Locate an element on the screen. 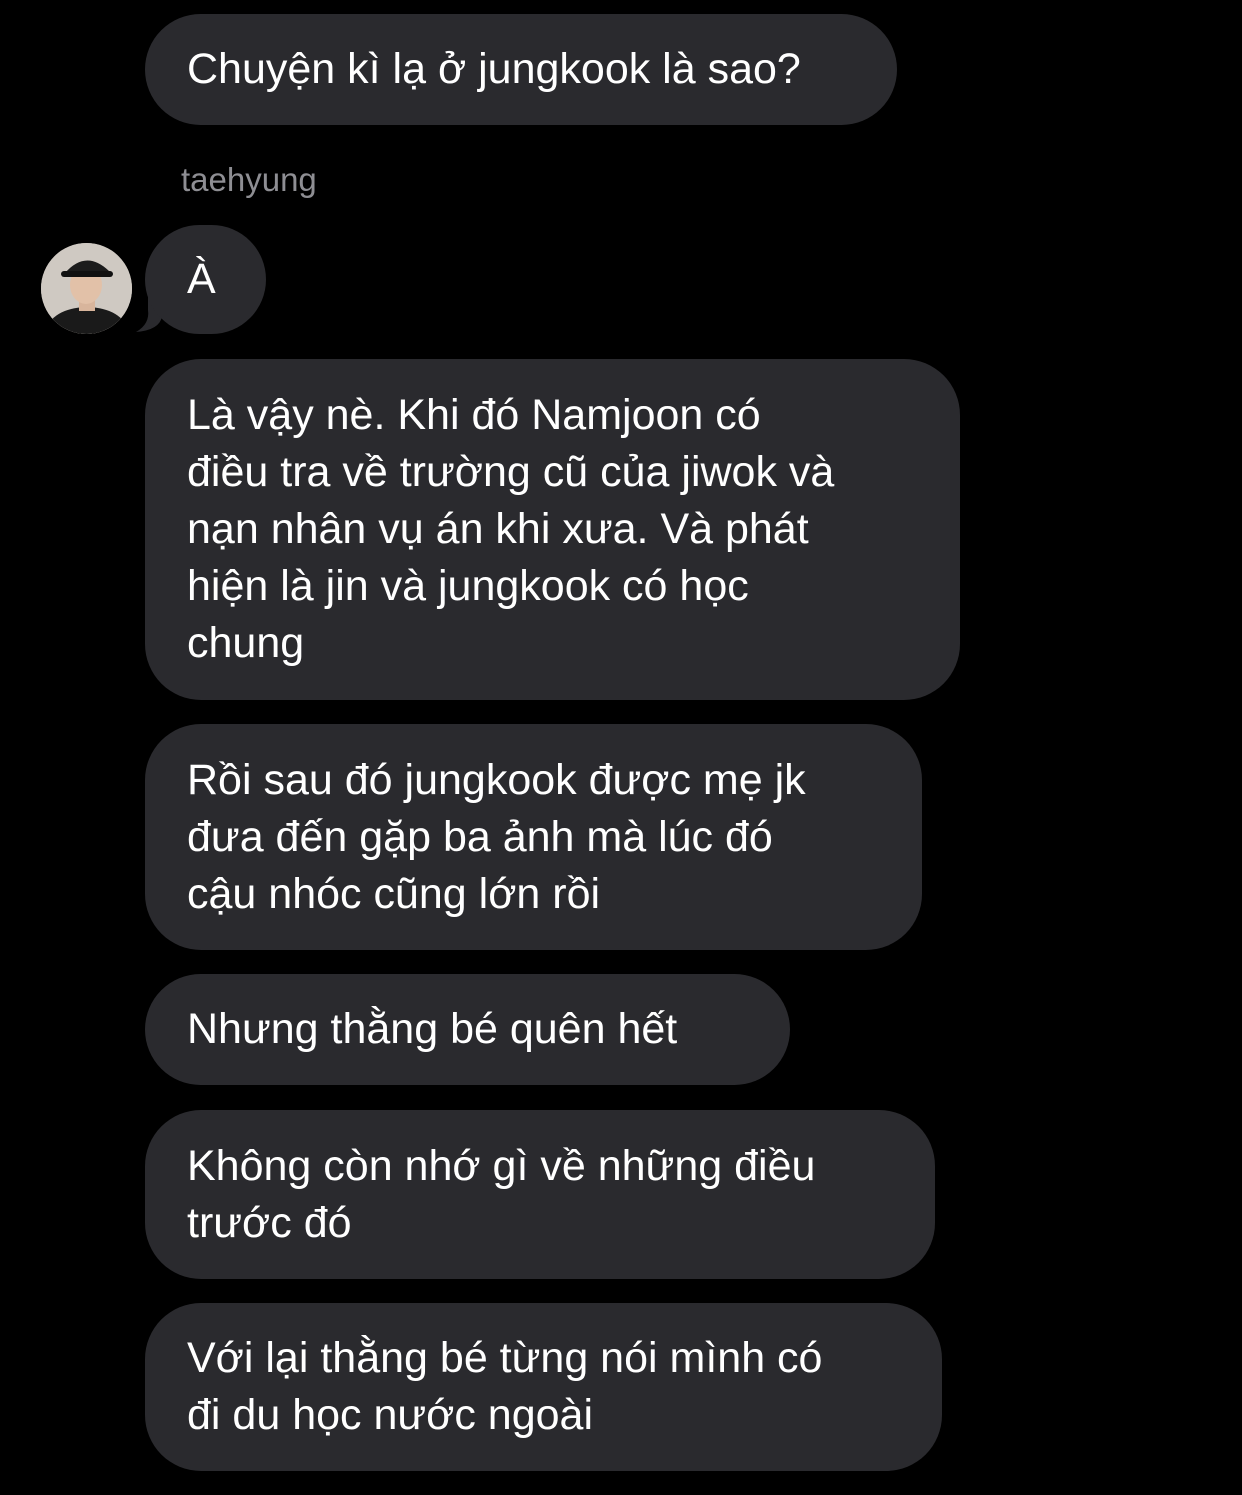 The width and height of the screenshot is (1242, 1495). message-text: Nhưng thằng bé quên hết is located at coordinates (432, 1029).